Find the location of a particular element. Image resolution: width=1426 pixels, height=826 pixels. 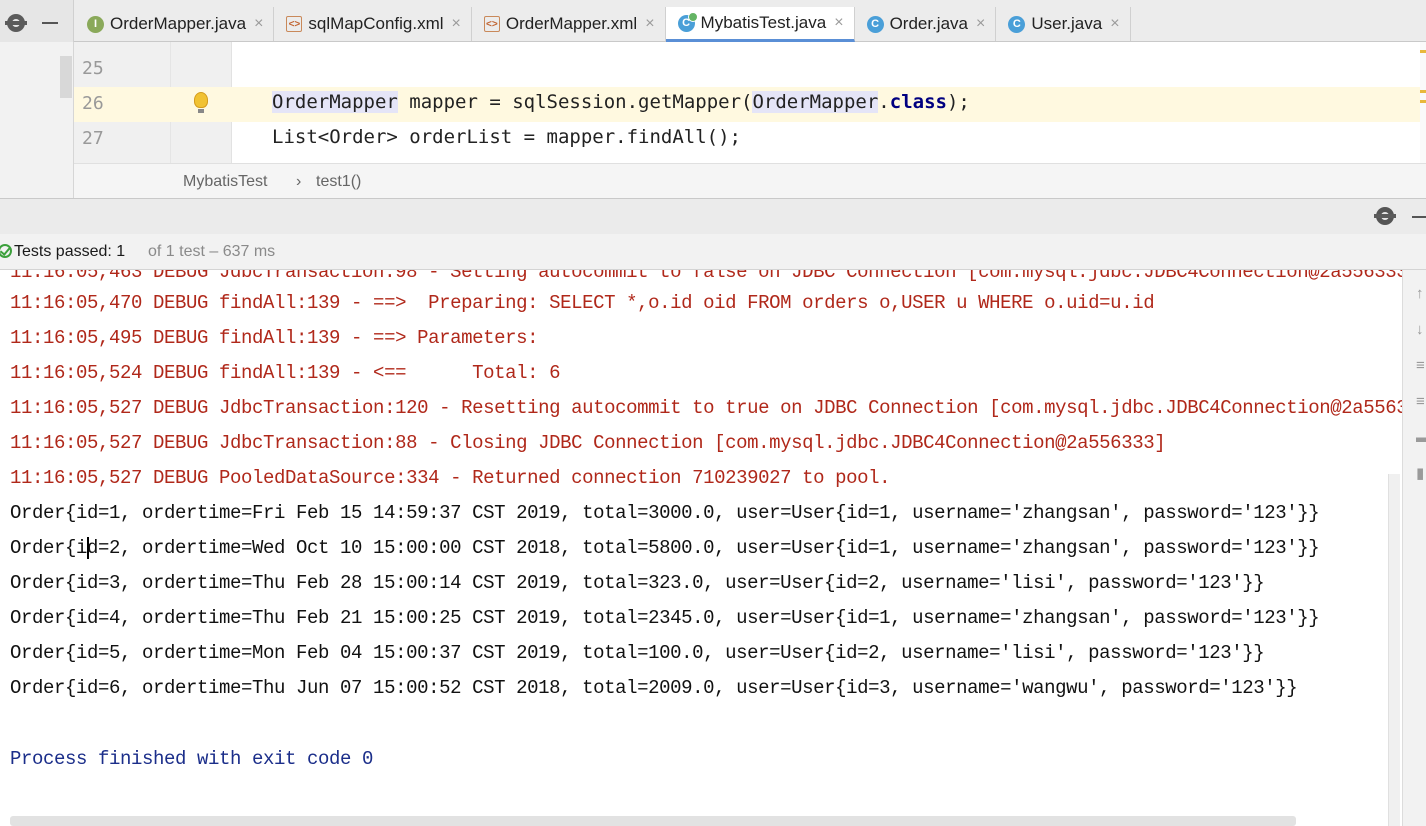

interface-icon: I is located at coordinates (95, 24).